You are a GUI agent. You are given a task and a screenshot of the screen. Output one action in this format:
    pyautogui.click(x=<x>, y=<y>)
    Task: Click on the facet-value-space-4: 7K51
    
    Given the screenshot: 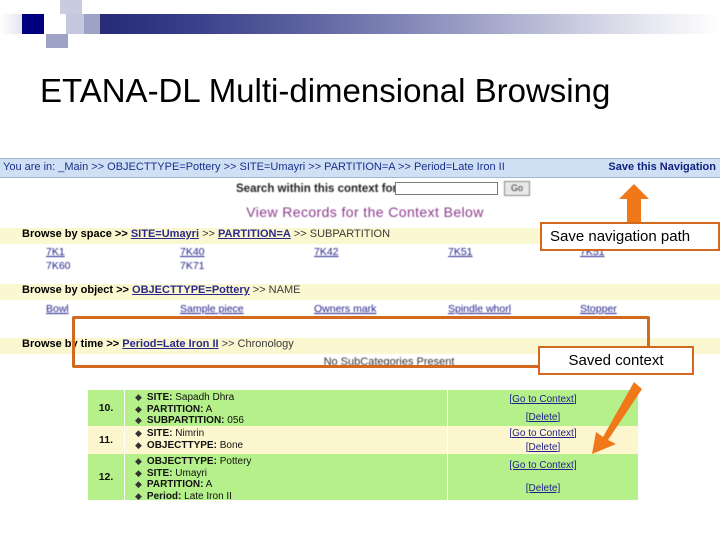 What is the action you would take?
    pyautogui.click(x=460, y=252)
    